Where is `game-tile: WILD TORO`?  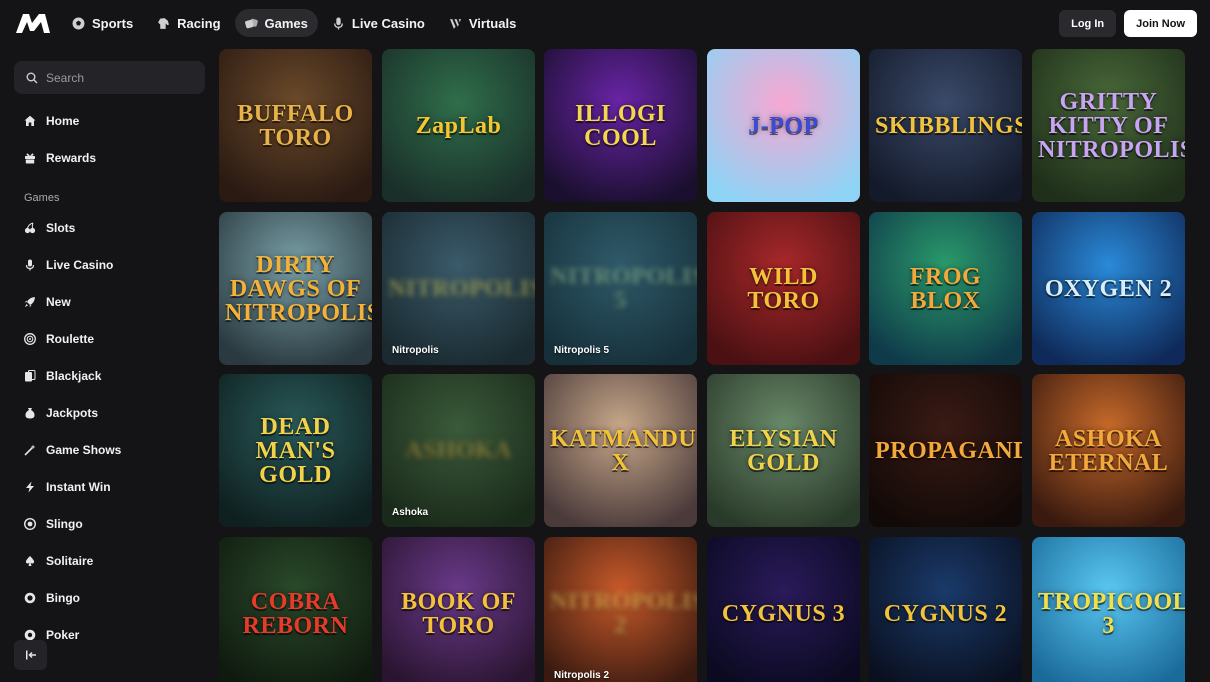 game-tile: WILD TORO is located at coordinates (783, 288).